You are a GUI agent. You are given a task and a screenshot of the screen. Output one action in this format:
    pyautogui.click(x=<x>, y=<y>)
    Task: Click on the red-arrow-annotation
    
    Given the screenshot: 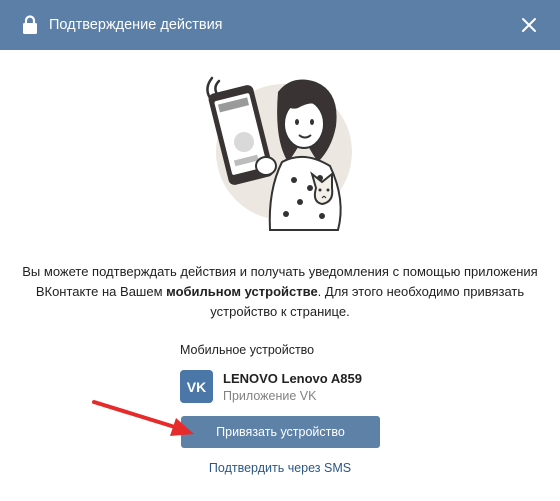 What is the action you would take?
    pyautogui.click(x=143, y=418)
    